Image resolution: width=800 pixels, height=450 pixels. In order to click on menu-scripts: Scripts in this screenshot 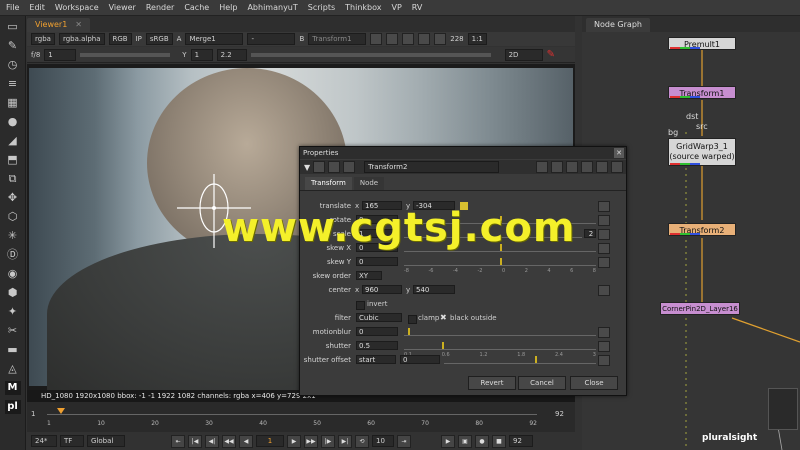, I will do `click(321, 7)`.